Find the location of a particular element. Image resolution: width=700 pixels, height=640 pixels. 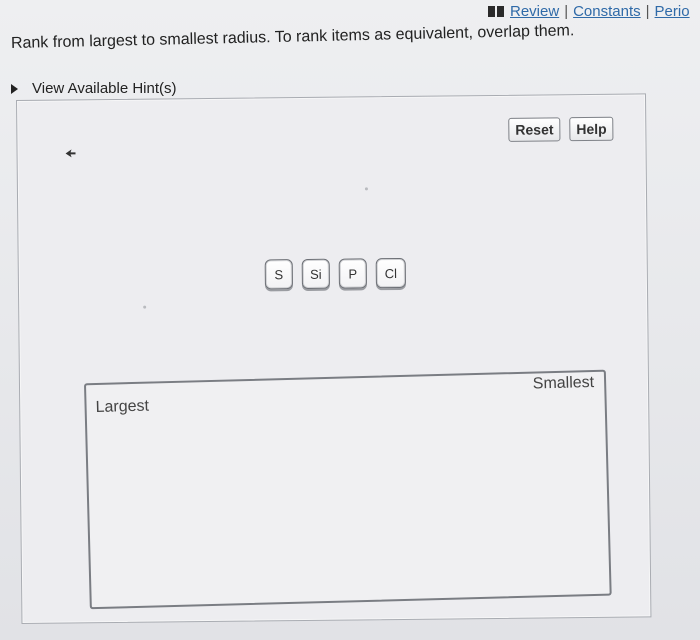

periodic-table-link: Perio is located at coordinates (672, 11).